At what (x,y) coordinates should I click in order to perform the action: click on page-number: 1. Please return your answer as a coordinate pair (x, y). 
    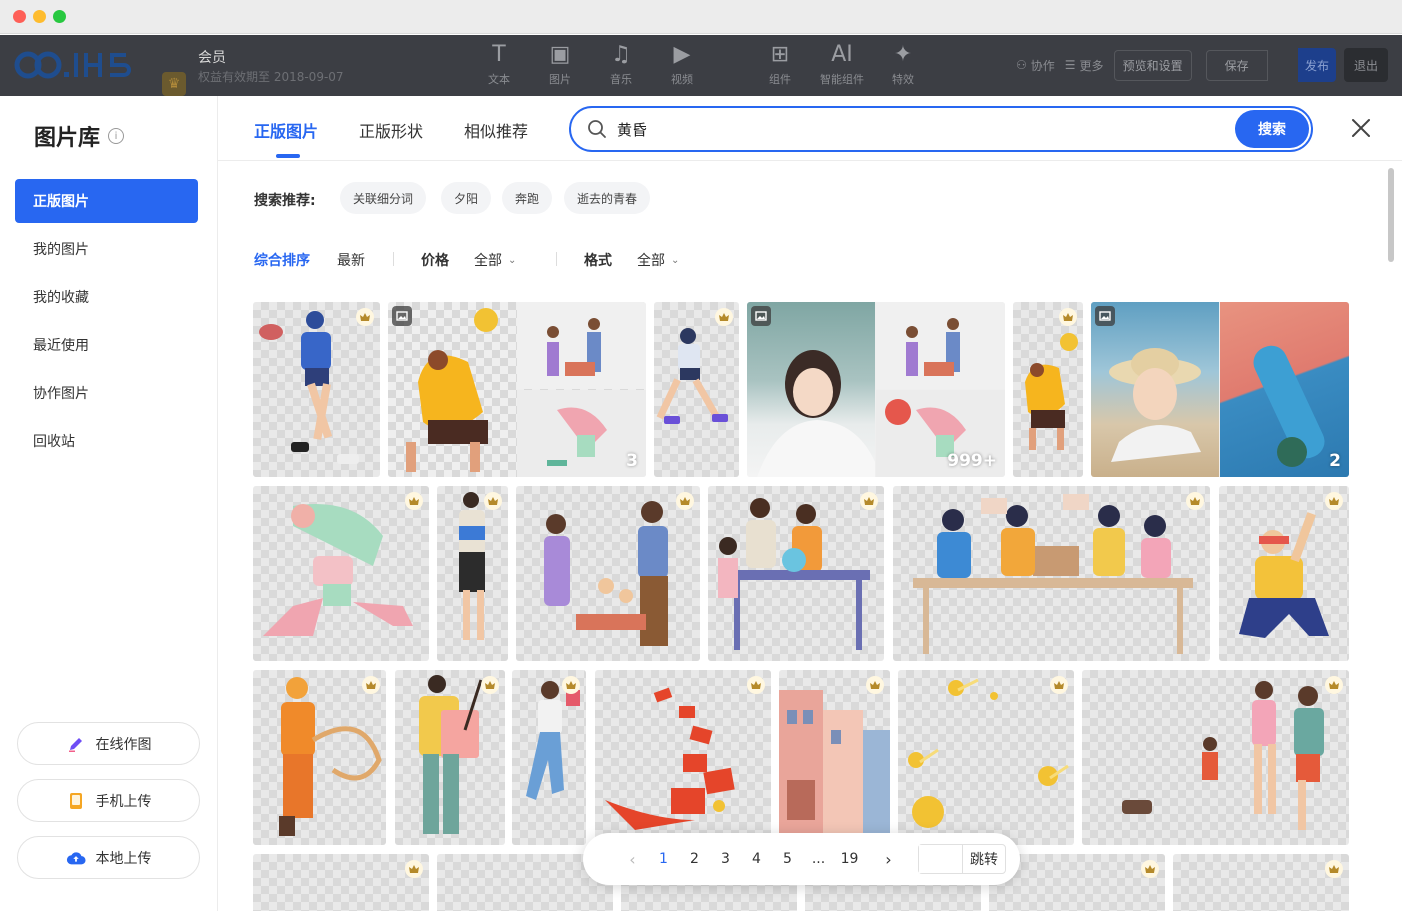
    Looking at the image, I should click on (663, 859).